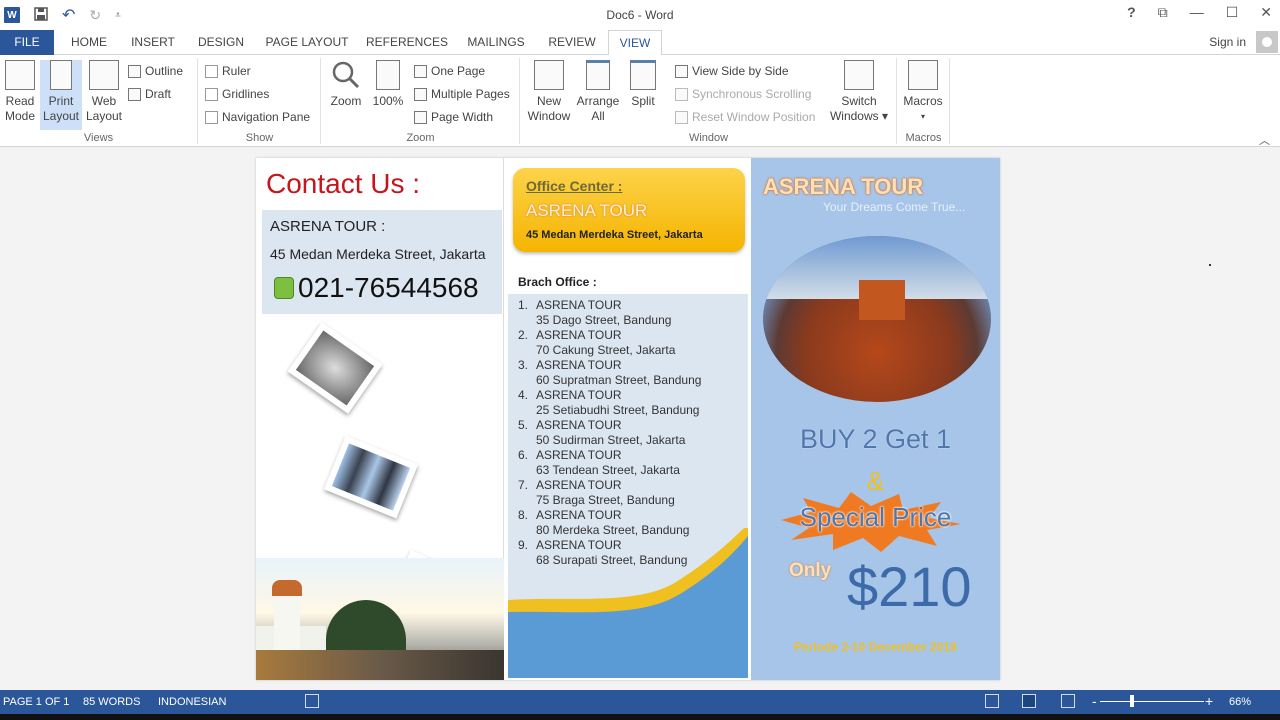  I want to click on minimize-icon: —, so click(1197, 12).